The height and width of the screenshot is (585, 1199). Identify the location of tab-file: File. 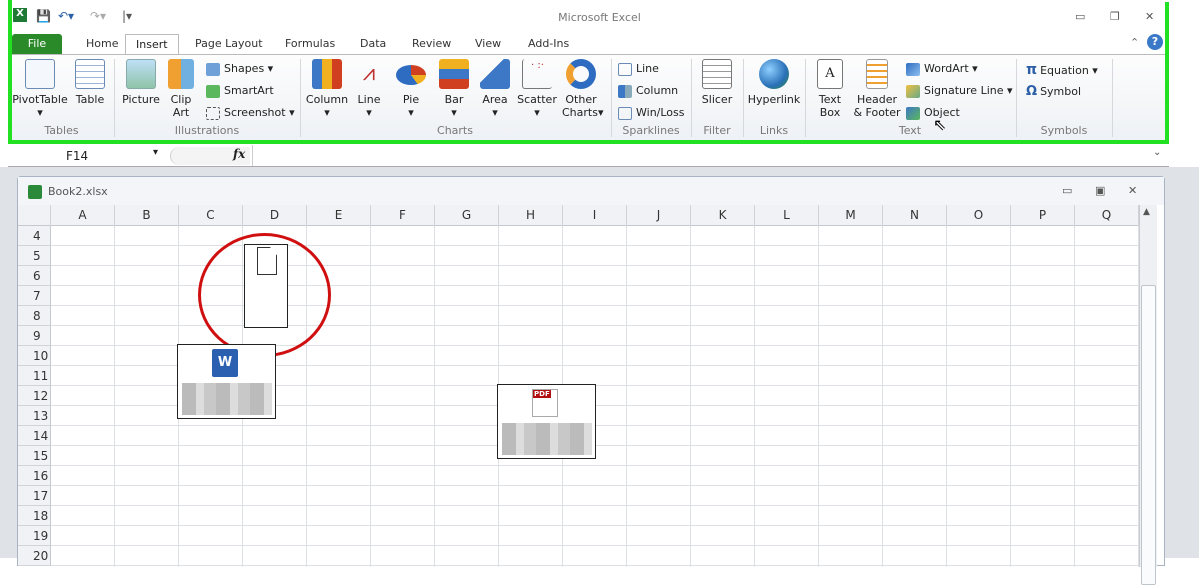
(37, 44).